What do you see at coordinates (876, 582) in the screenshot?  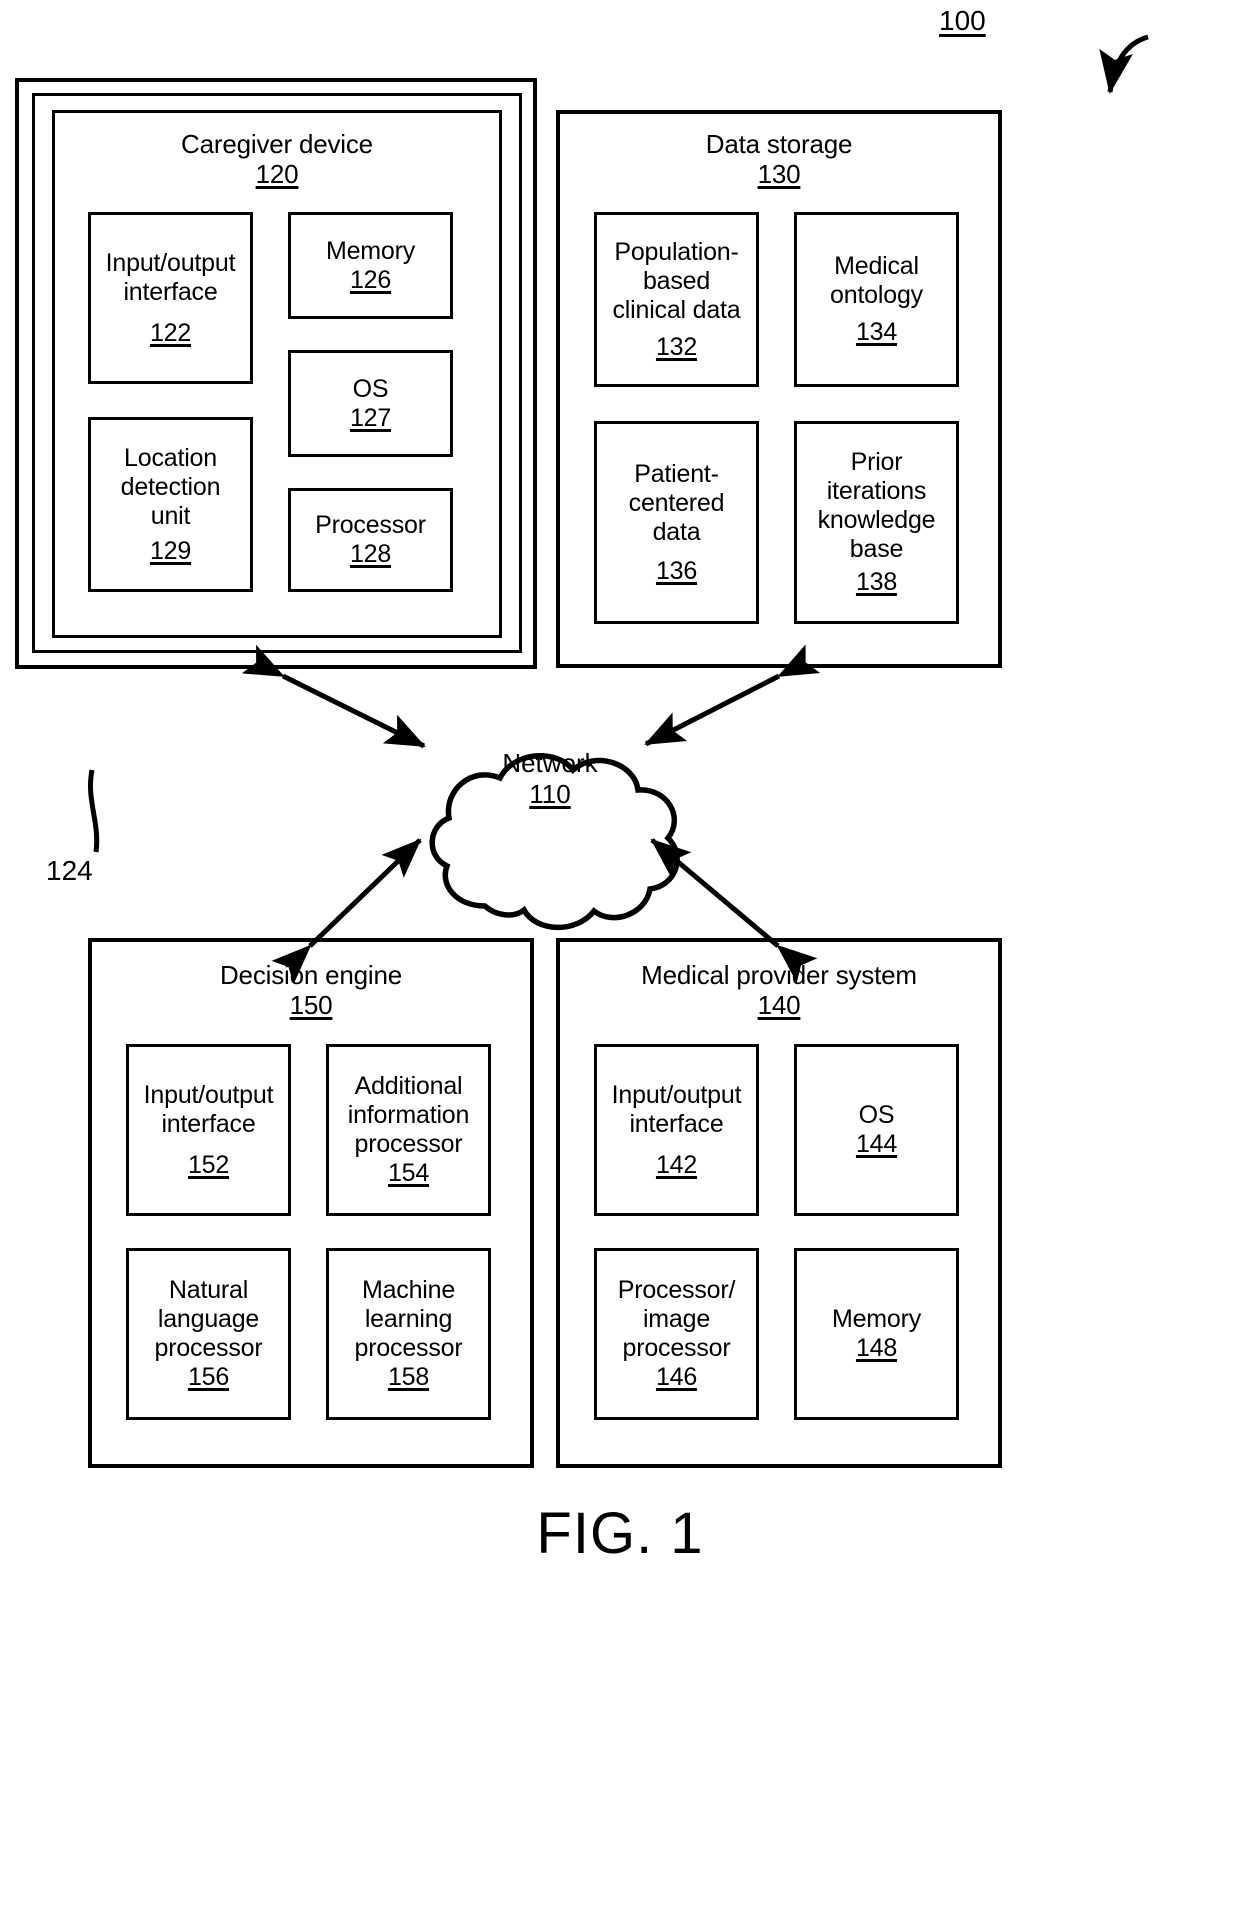 I see `prior-iterations-knowledge-base-ref: 138` at bounding box center [876, 582].